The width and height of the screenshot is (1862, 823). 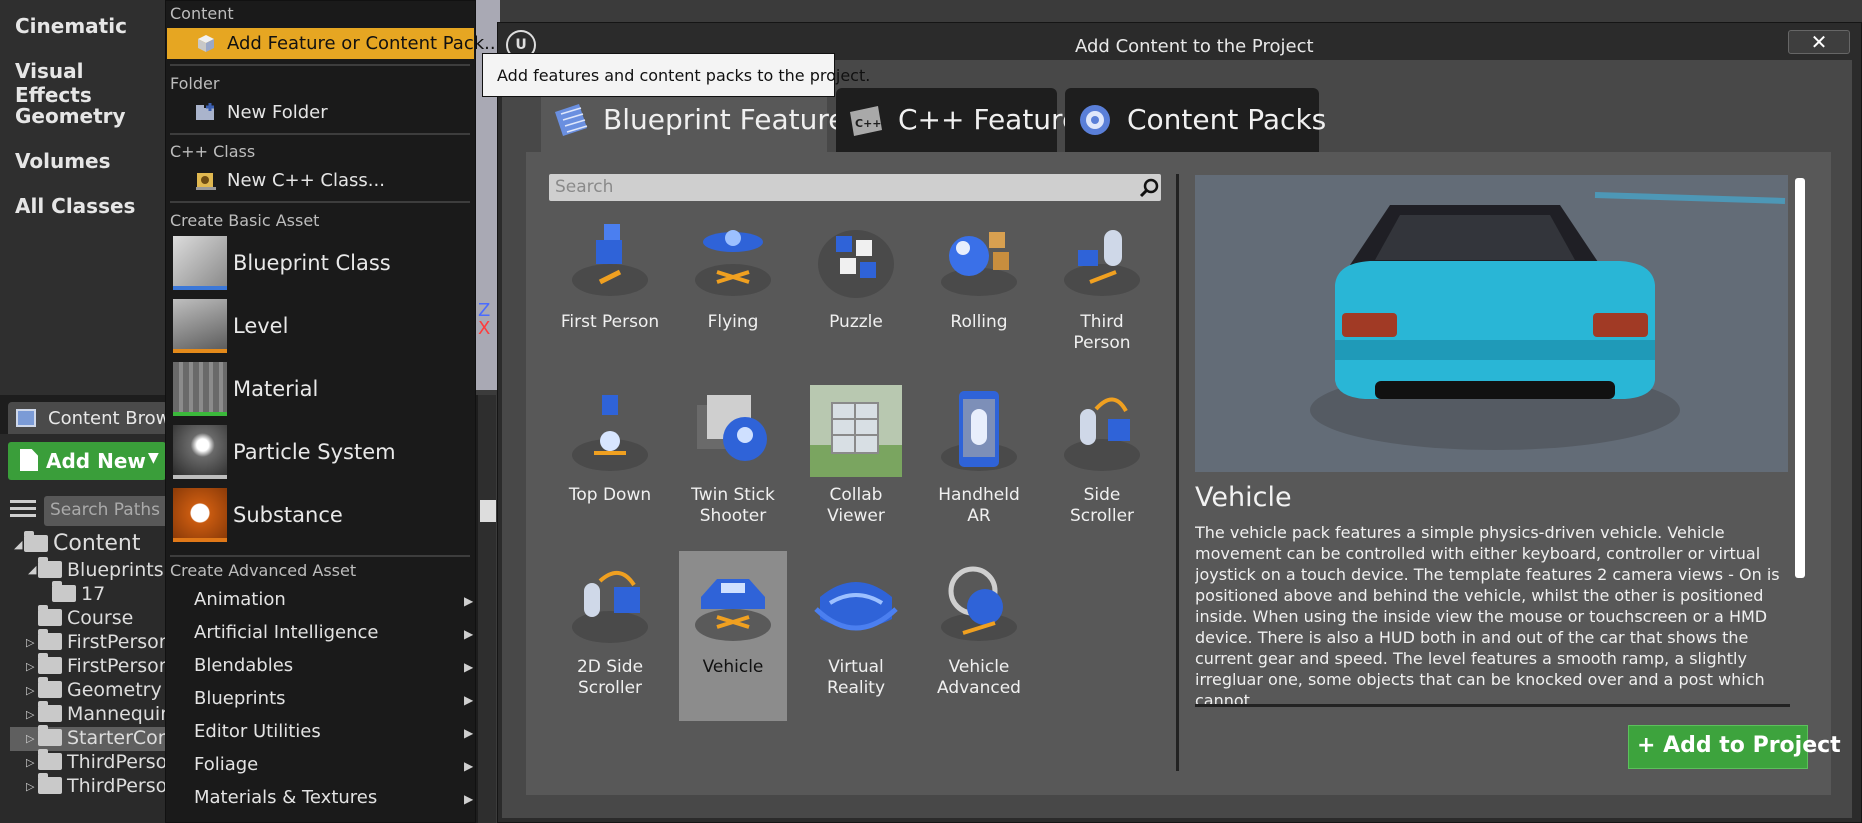 What do you see at coordinates (226, 764) in the screenshot?
I see `menu-item-foliage: Foliage` at bounding box center [226, 764].